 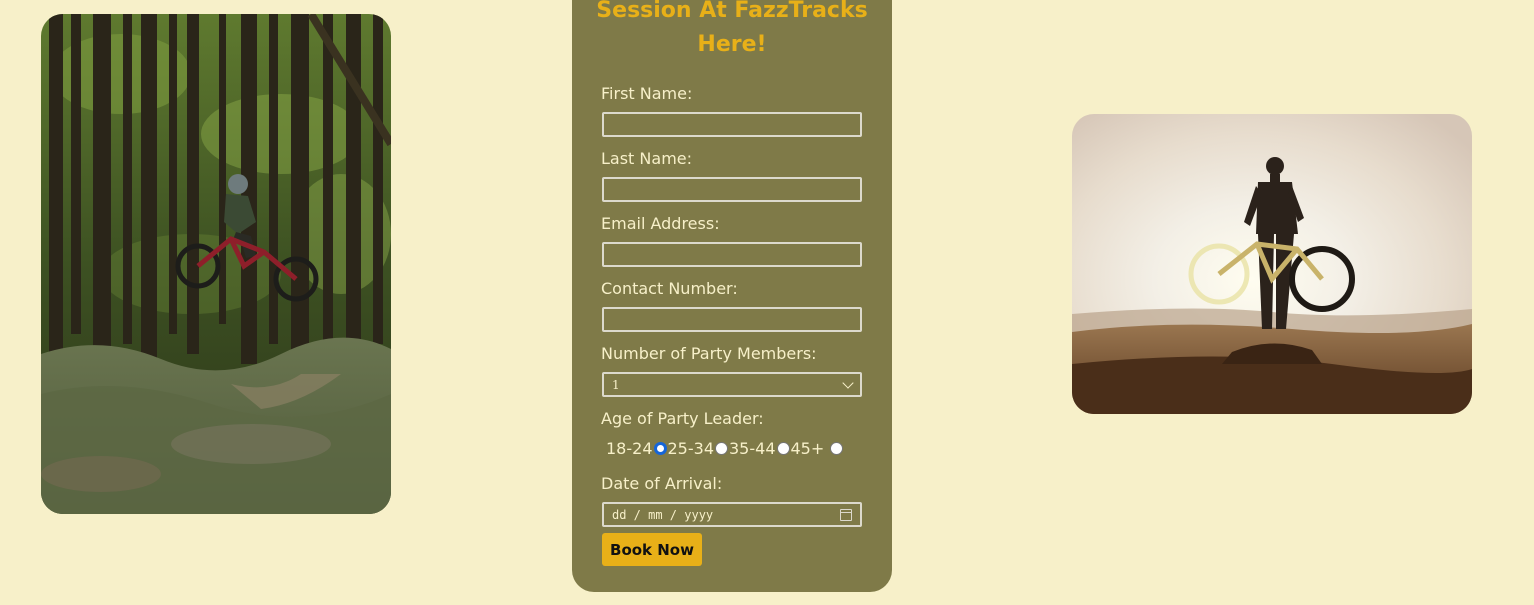 I want to click on party-members-select: 1, so click(x=732, y=384).